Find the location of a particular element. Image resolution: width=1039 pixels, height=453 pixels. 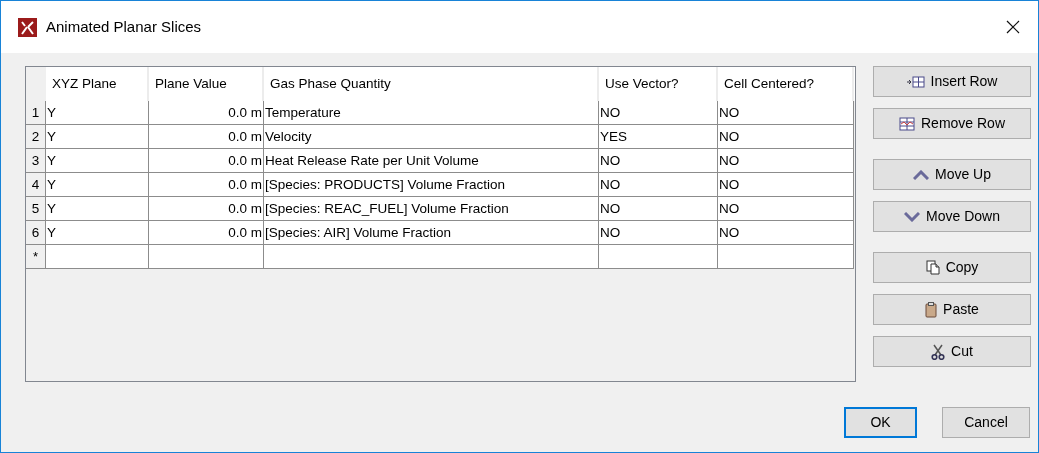

toolbar-button: Insert Row is located at coordinates (952, 81).